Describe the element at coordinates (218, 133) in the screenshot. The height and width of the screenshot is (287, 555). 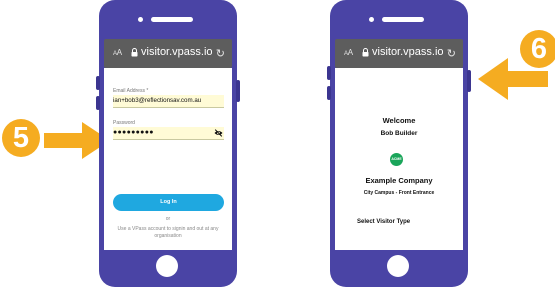
I see `eye-slash-icon` at that location.